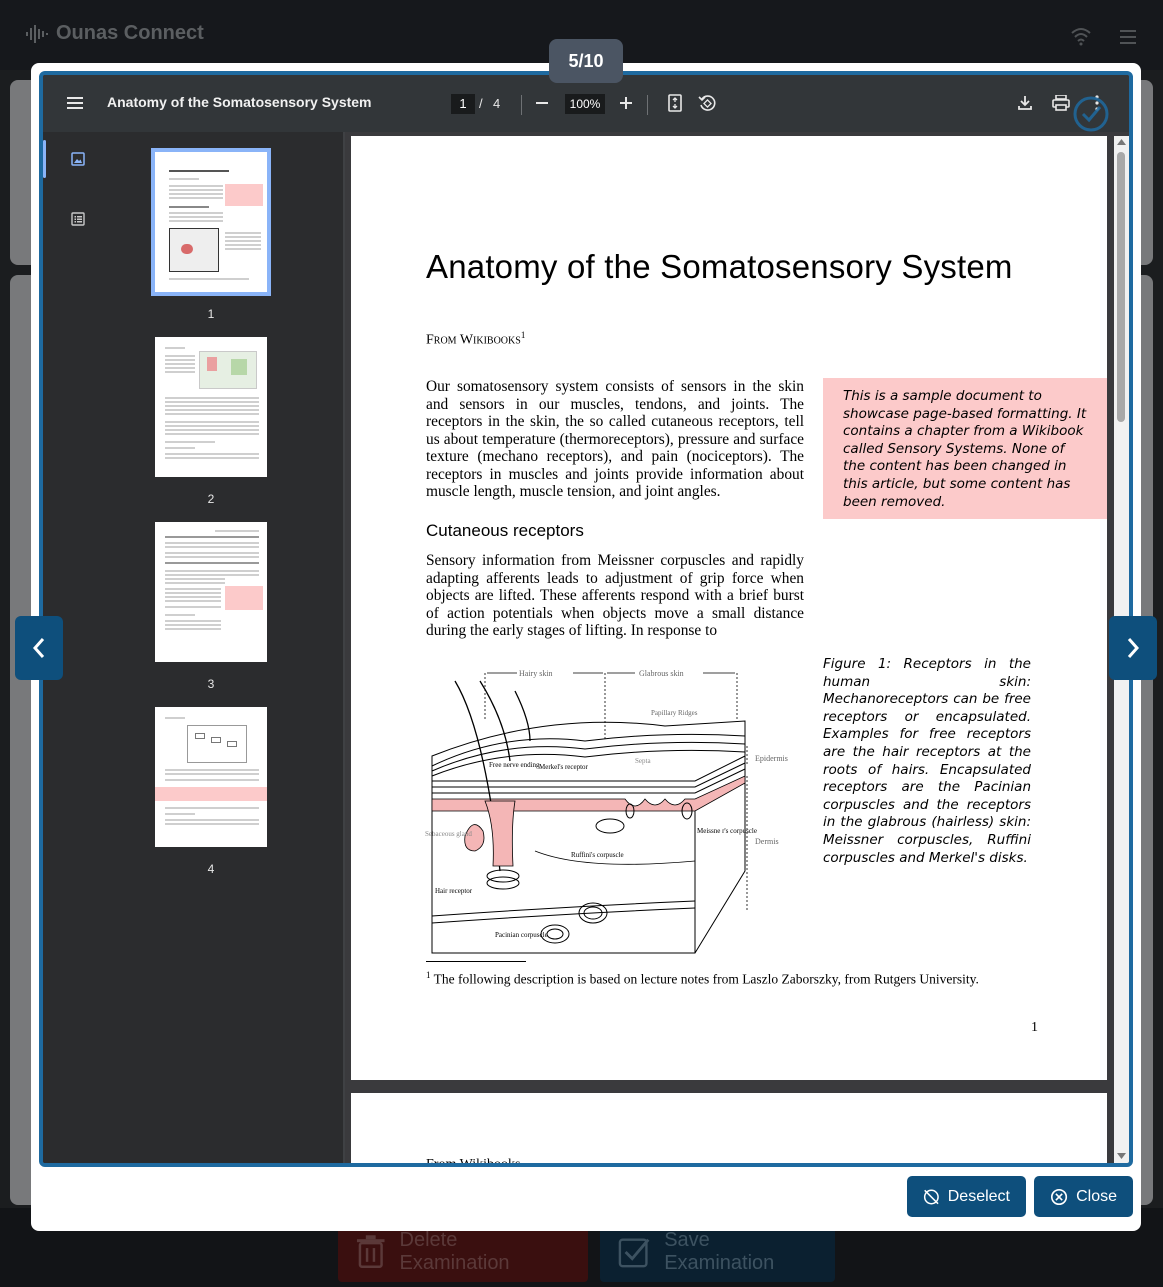 The width and height of the screenshot is (1163, 1287). Describe the element at coordinates (211, 684) in the screenshot. I see `page-thumbnail-label: 3` at that location.